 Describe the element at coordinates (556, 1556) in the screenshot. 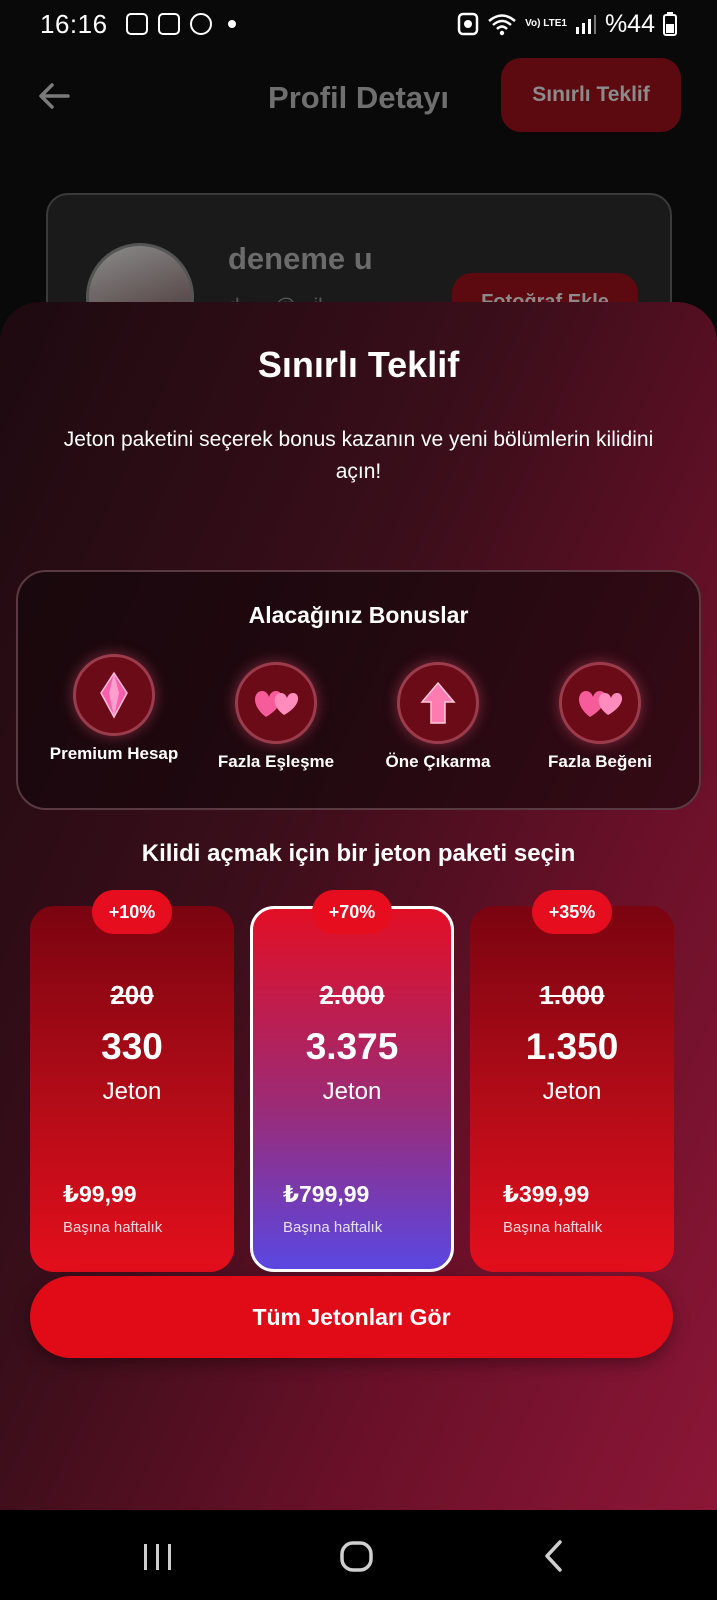

I see `back-icon` at that location.